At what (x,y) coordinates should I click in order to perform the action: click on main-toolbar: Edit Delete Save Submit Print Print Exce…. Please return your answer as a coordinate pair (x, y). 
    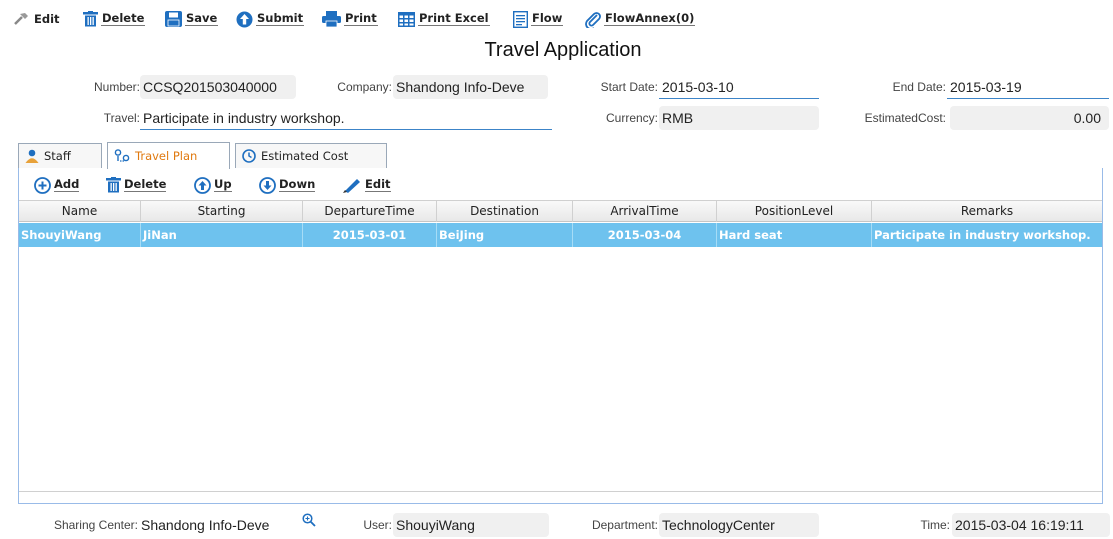
    Looking at the image, I should click on (556, 18).